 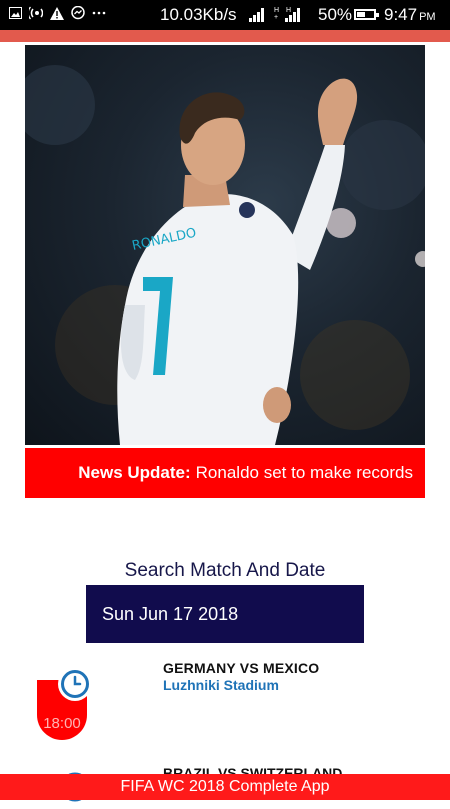 I want to click on clock-icon, so click(x=75, y=684).